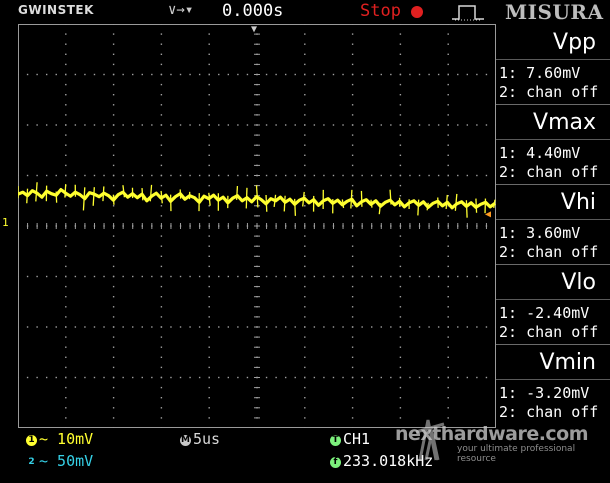 This screenshot has width=610, height=483. What do you see at coordinates (350, 439) in the screenshot?
I see `trigger-source-readout: T CH1` at bounding box center [350, 439].